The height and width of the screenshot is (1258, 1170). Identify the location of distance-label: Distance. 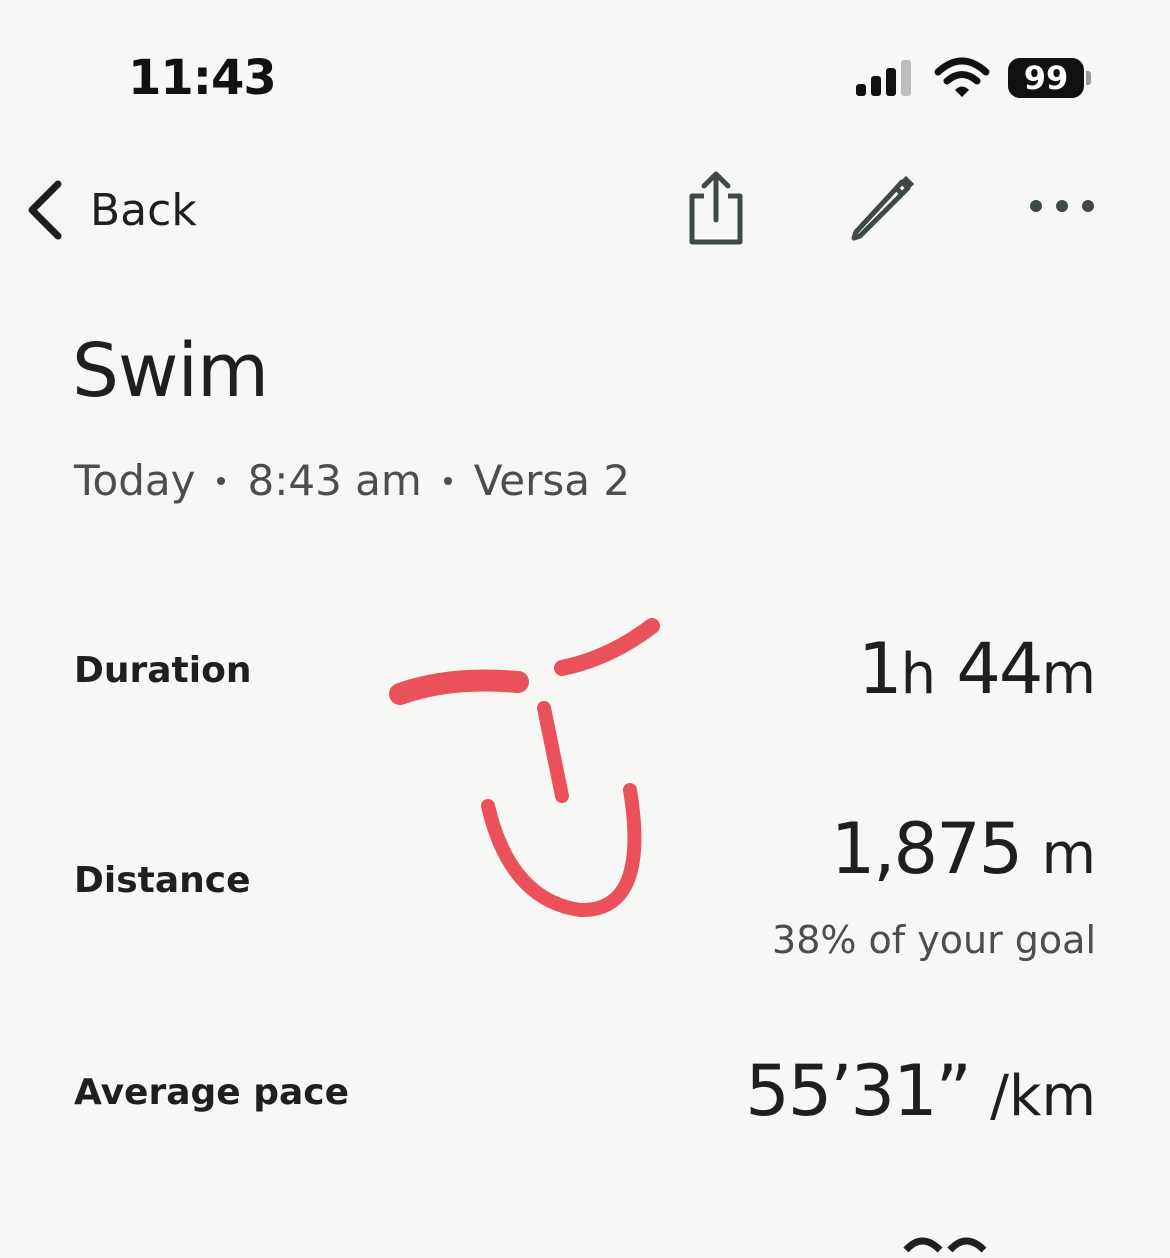
(162, 880).